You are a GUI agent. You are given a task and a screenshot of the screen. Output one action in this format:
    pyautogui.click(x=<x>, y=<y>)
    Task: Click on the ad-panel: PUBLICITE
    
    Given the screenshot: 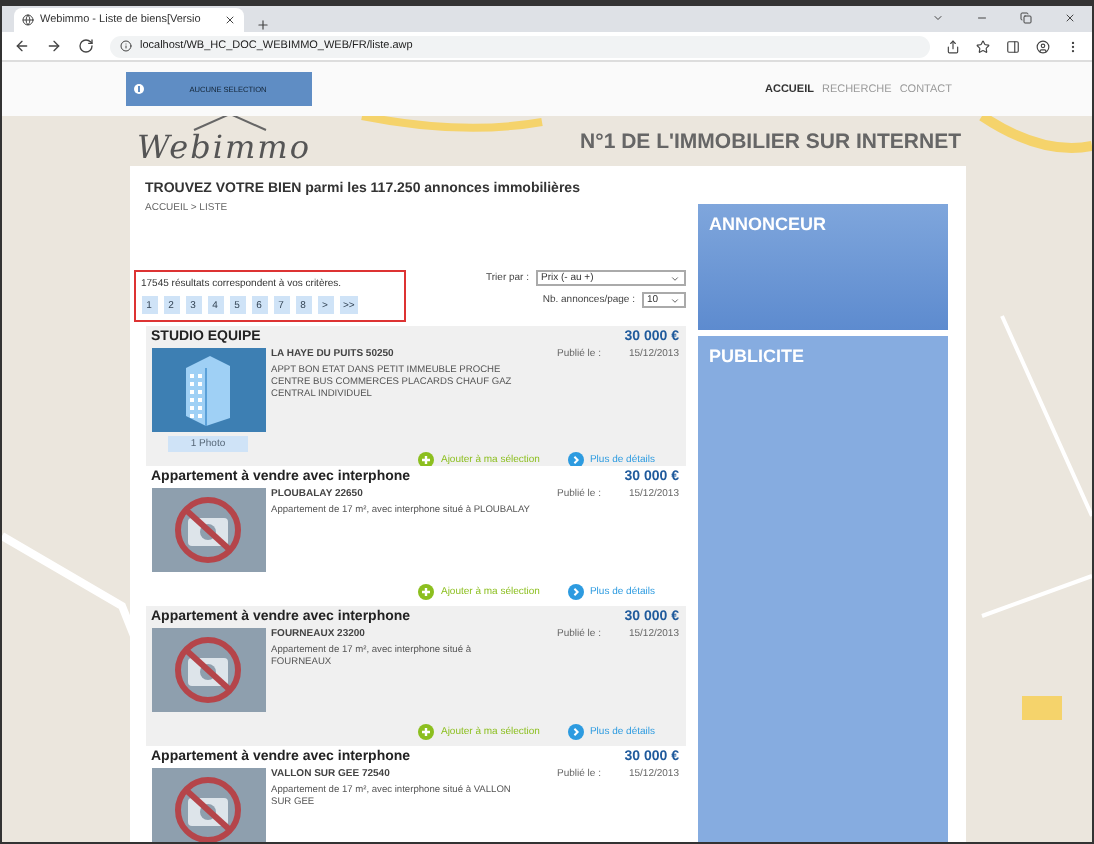 What is the action you would take?
    pyautogui.click(x=822, y=589)
    